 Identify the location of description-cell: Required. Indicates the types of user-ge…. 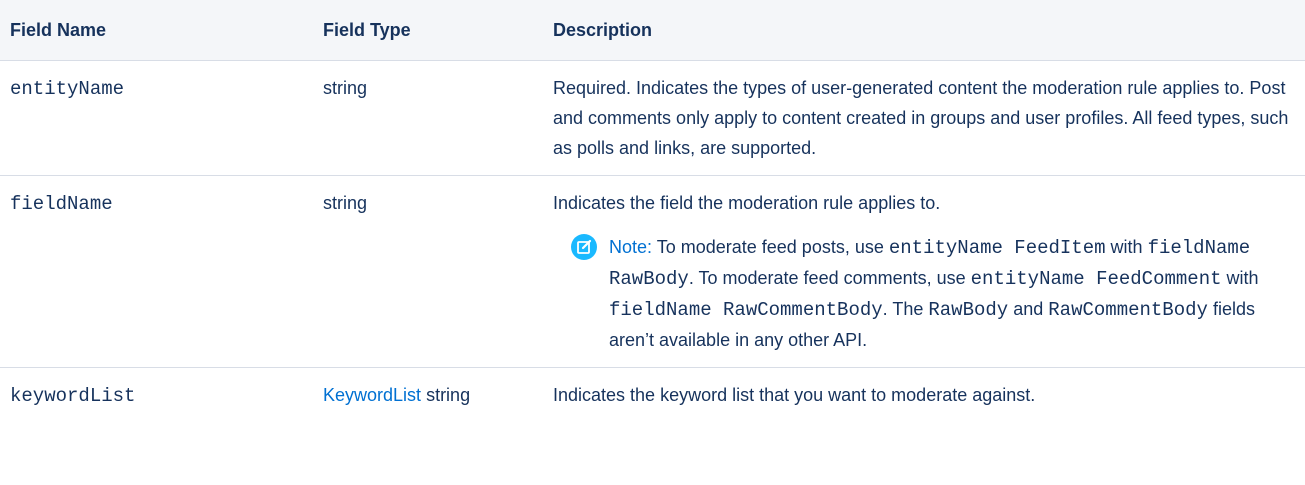
(924, 118).